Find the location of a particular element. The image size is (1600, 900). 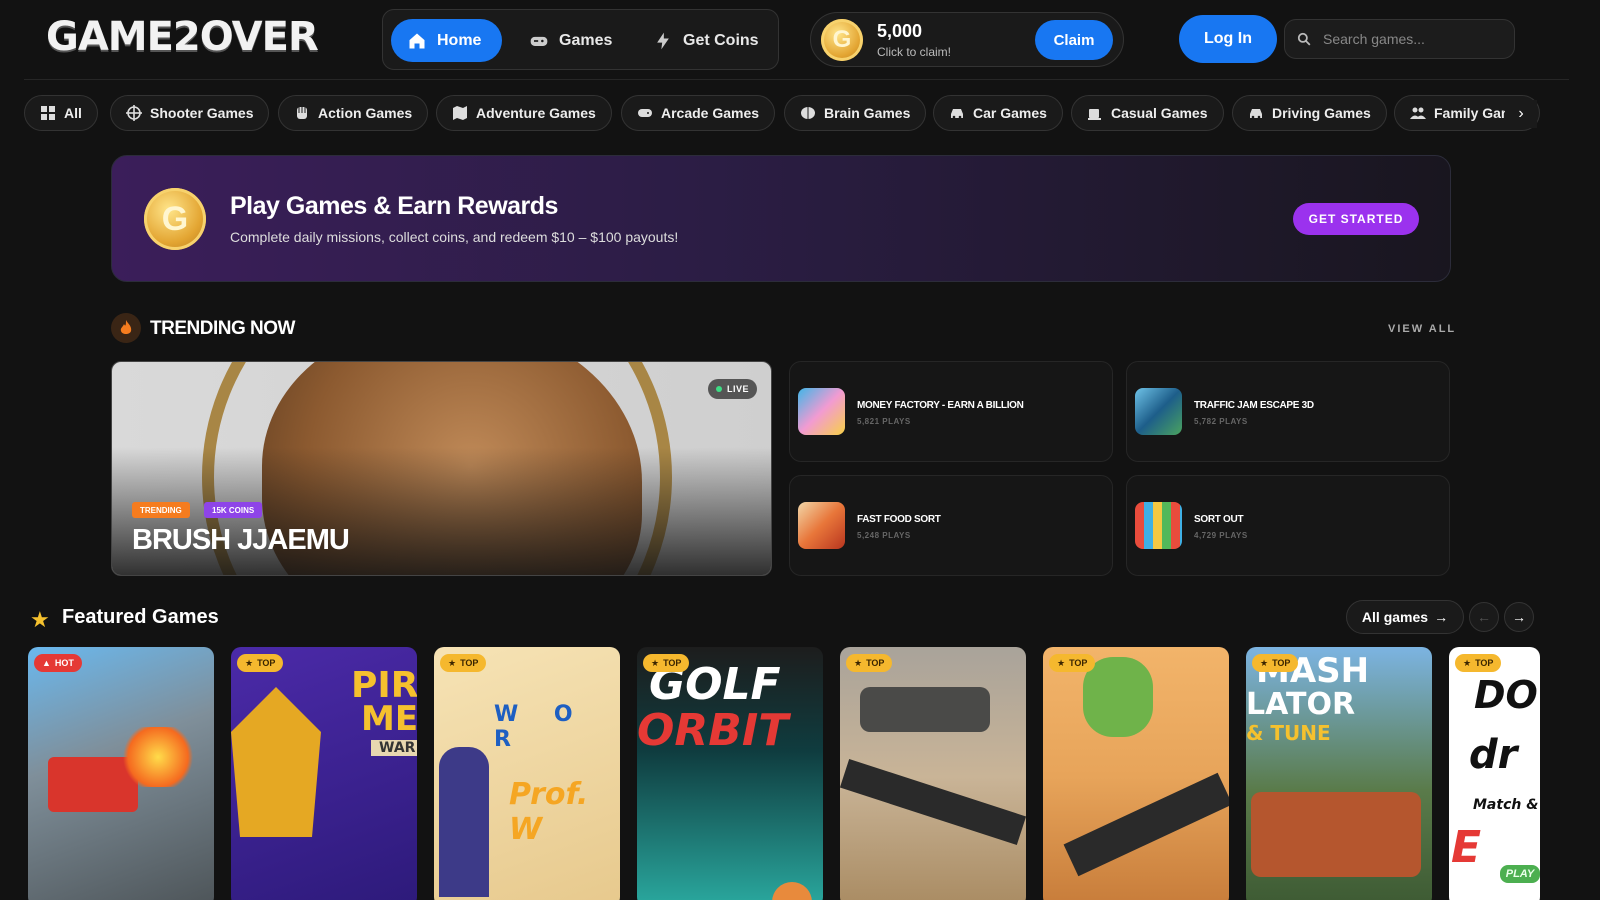

category-driving: Driving Games is located at coordinates (1309, 113).